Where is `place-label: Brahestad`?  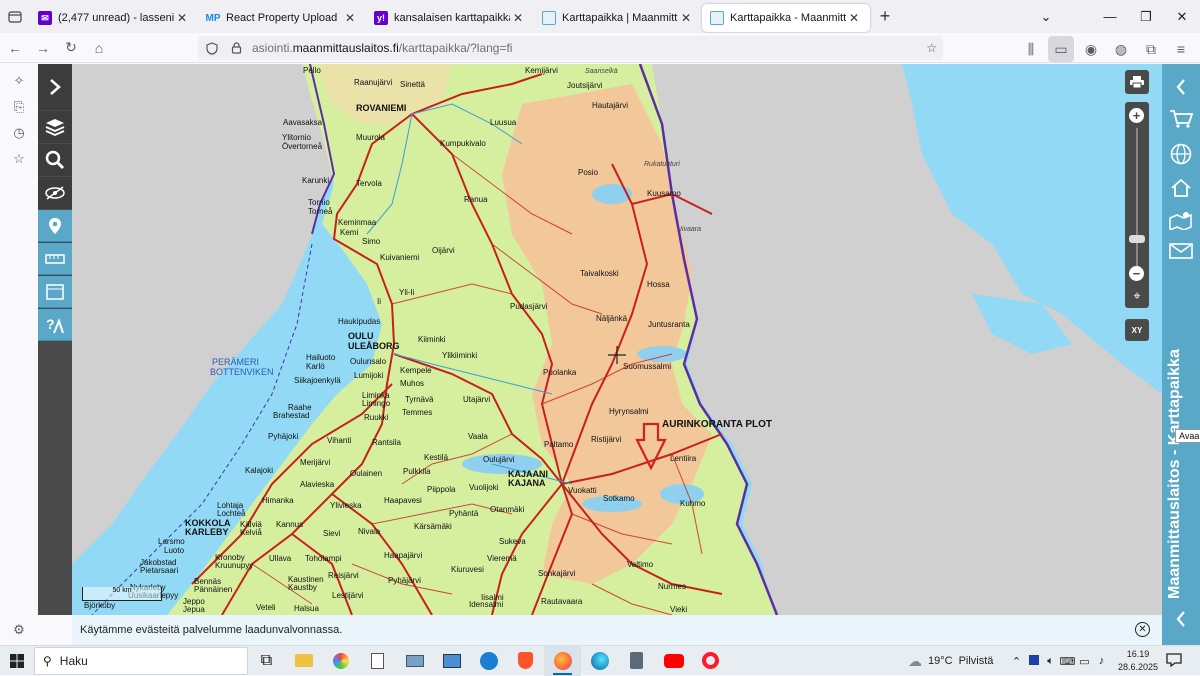 place-label: Brahestad is located at coordinates (291, 415).